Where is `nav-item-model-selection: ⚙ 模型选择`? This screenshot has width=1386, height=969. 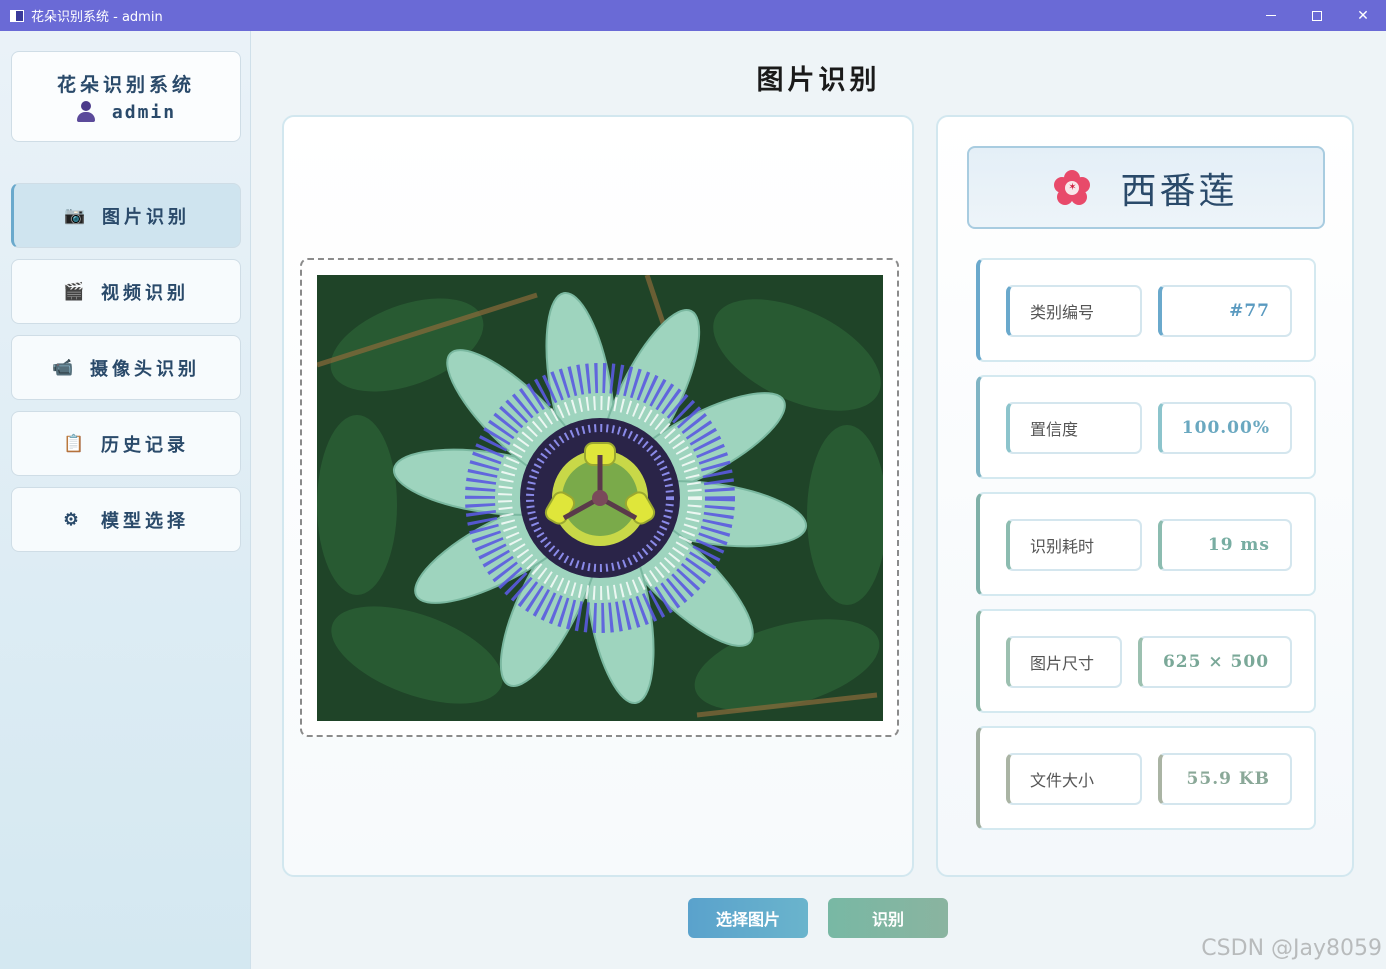
nav-item-model-selection: ⚙ 模型选择 is located at coordinates (126, 519).